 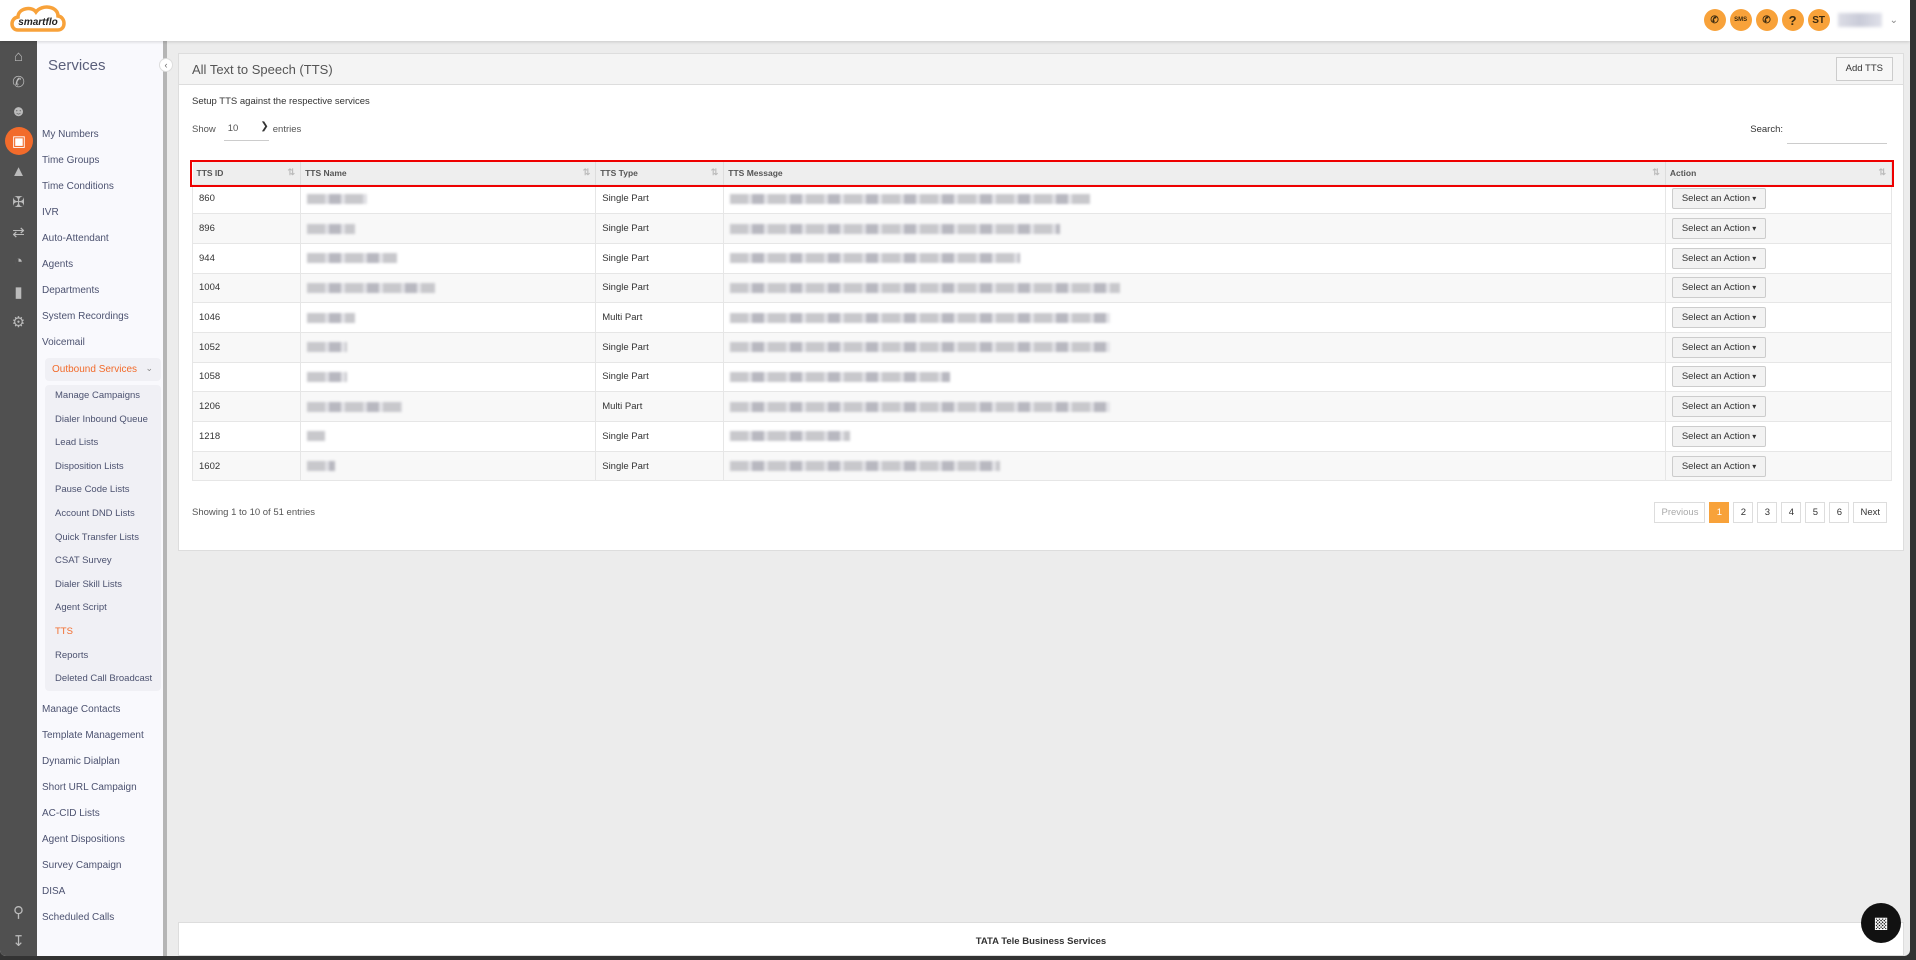 What do you see at coordinates (89, 787) in the screenshot?
I see `sidebar-item: Short URL Campaign` at bounding box center [89, 787].